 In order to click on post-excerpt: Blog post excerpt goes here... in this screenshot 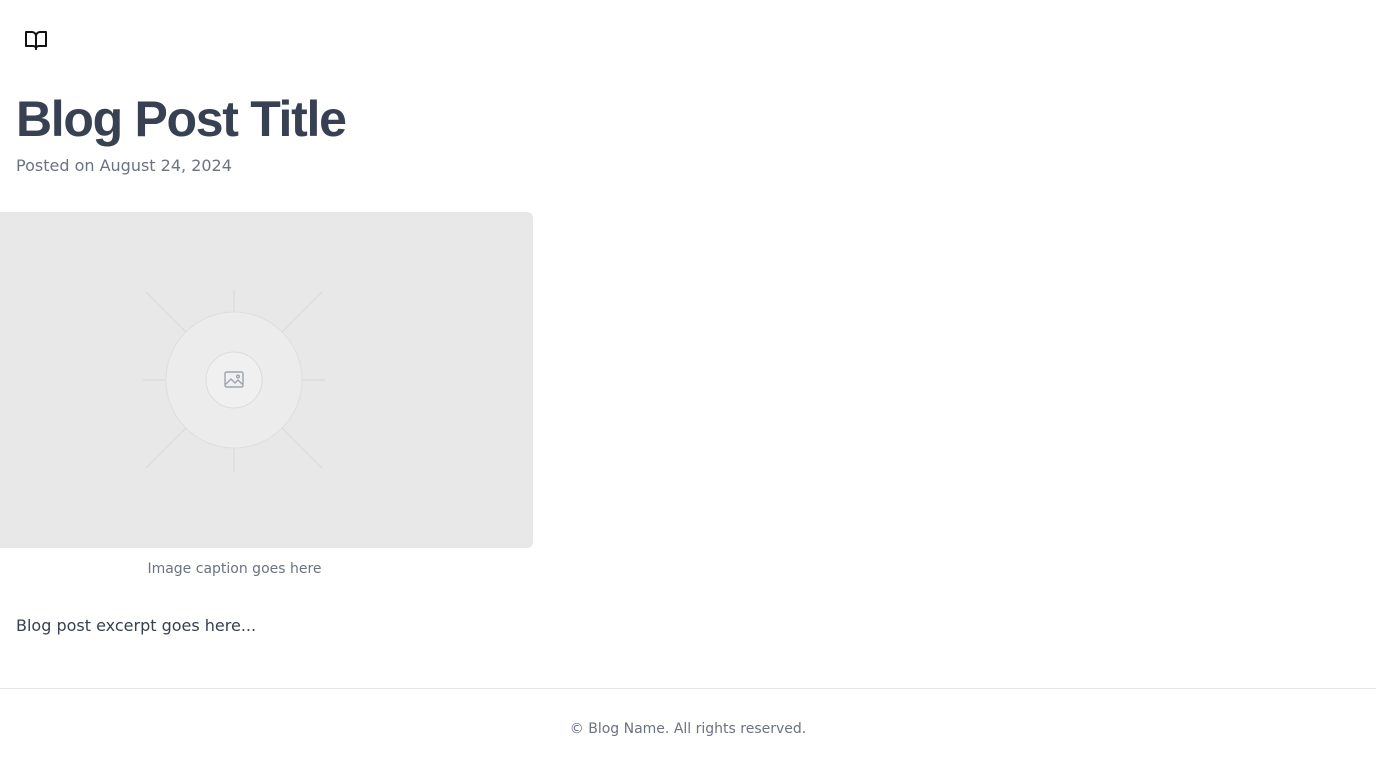, I will do `click(136, 625)`.